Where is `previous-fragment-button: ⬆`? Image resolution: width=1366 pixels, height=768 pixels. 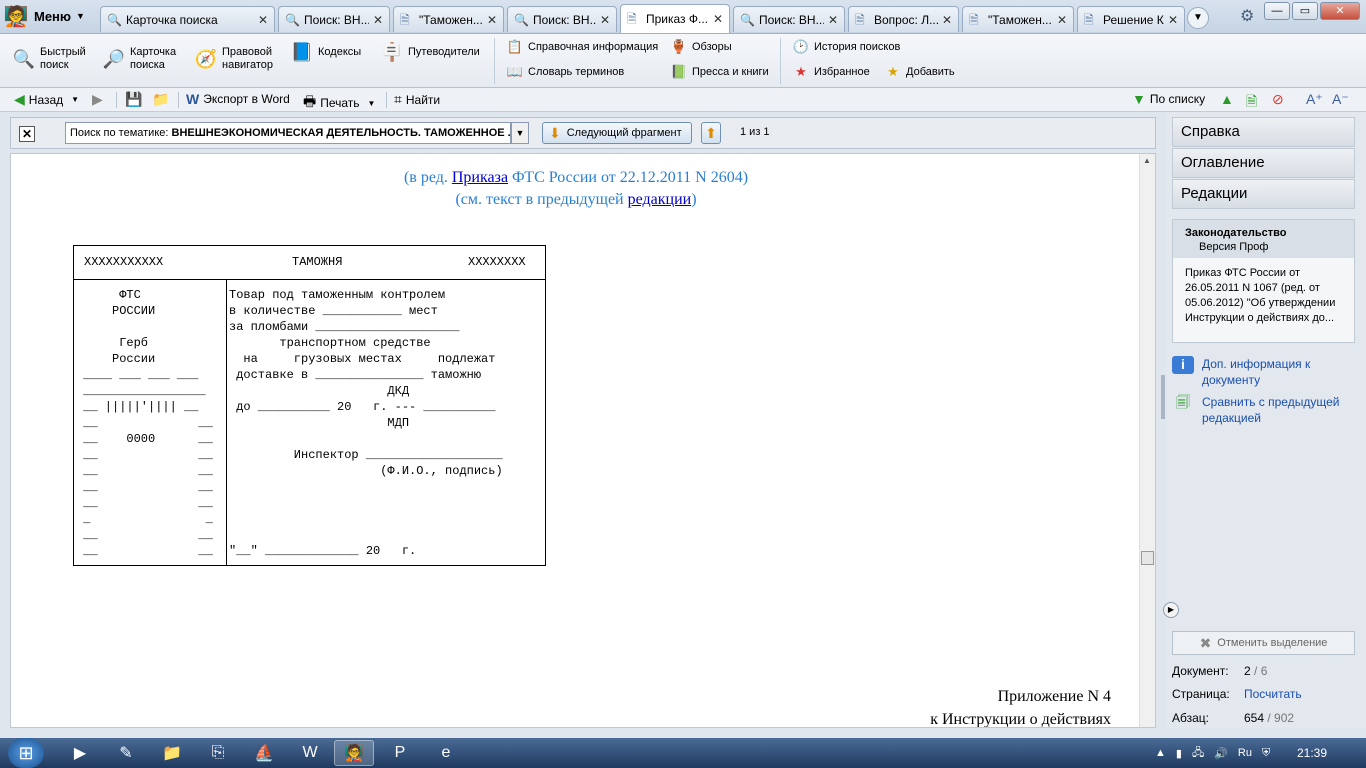 previous-fragment-button: ⬆ is located at coordinates (711, 133).